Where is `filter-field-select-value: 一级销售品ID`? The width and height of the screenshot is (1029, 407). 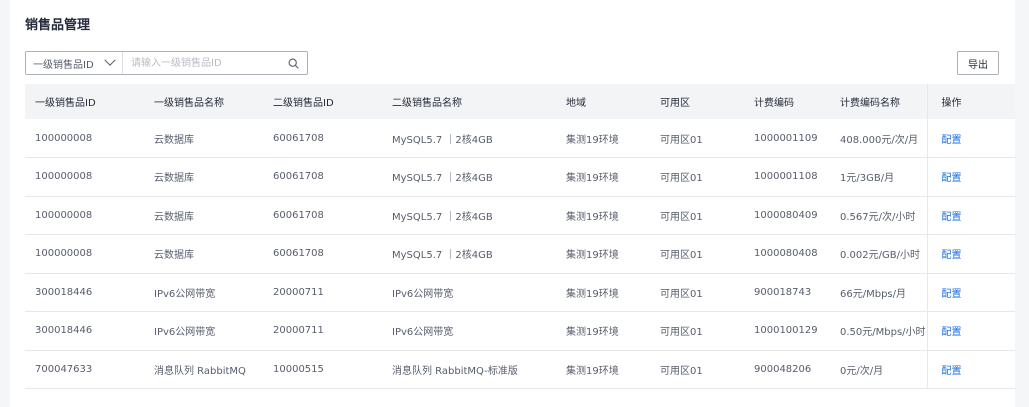 filter-field-select-value: 一级销售品ID is located at coordinates (63, 65).